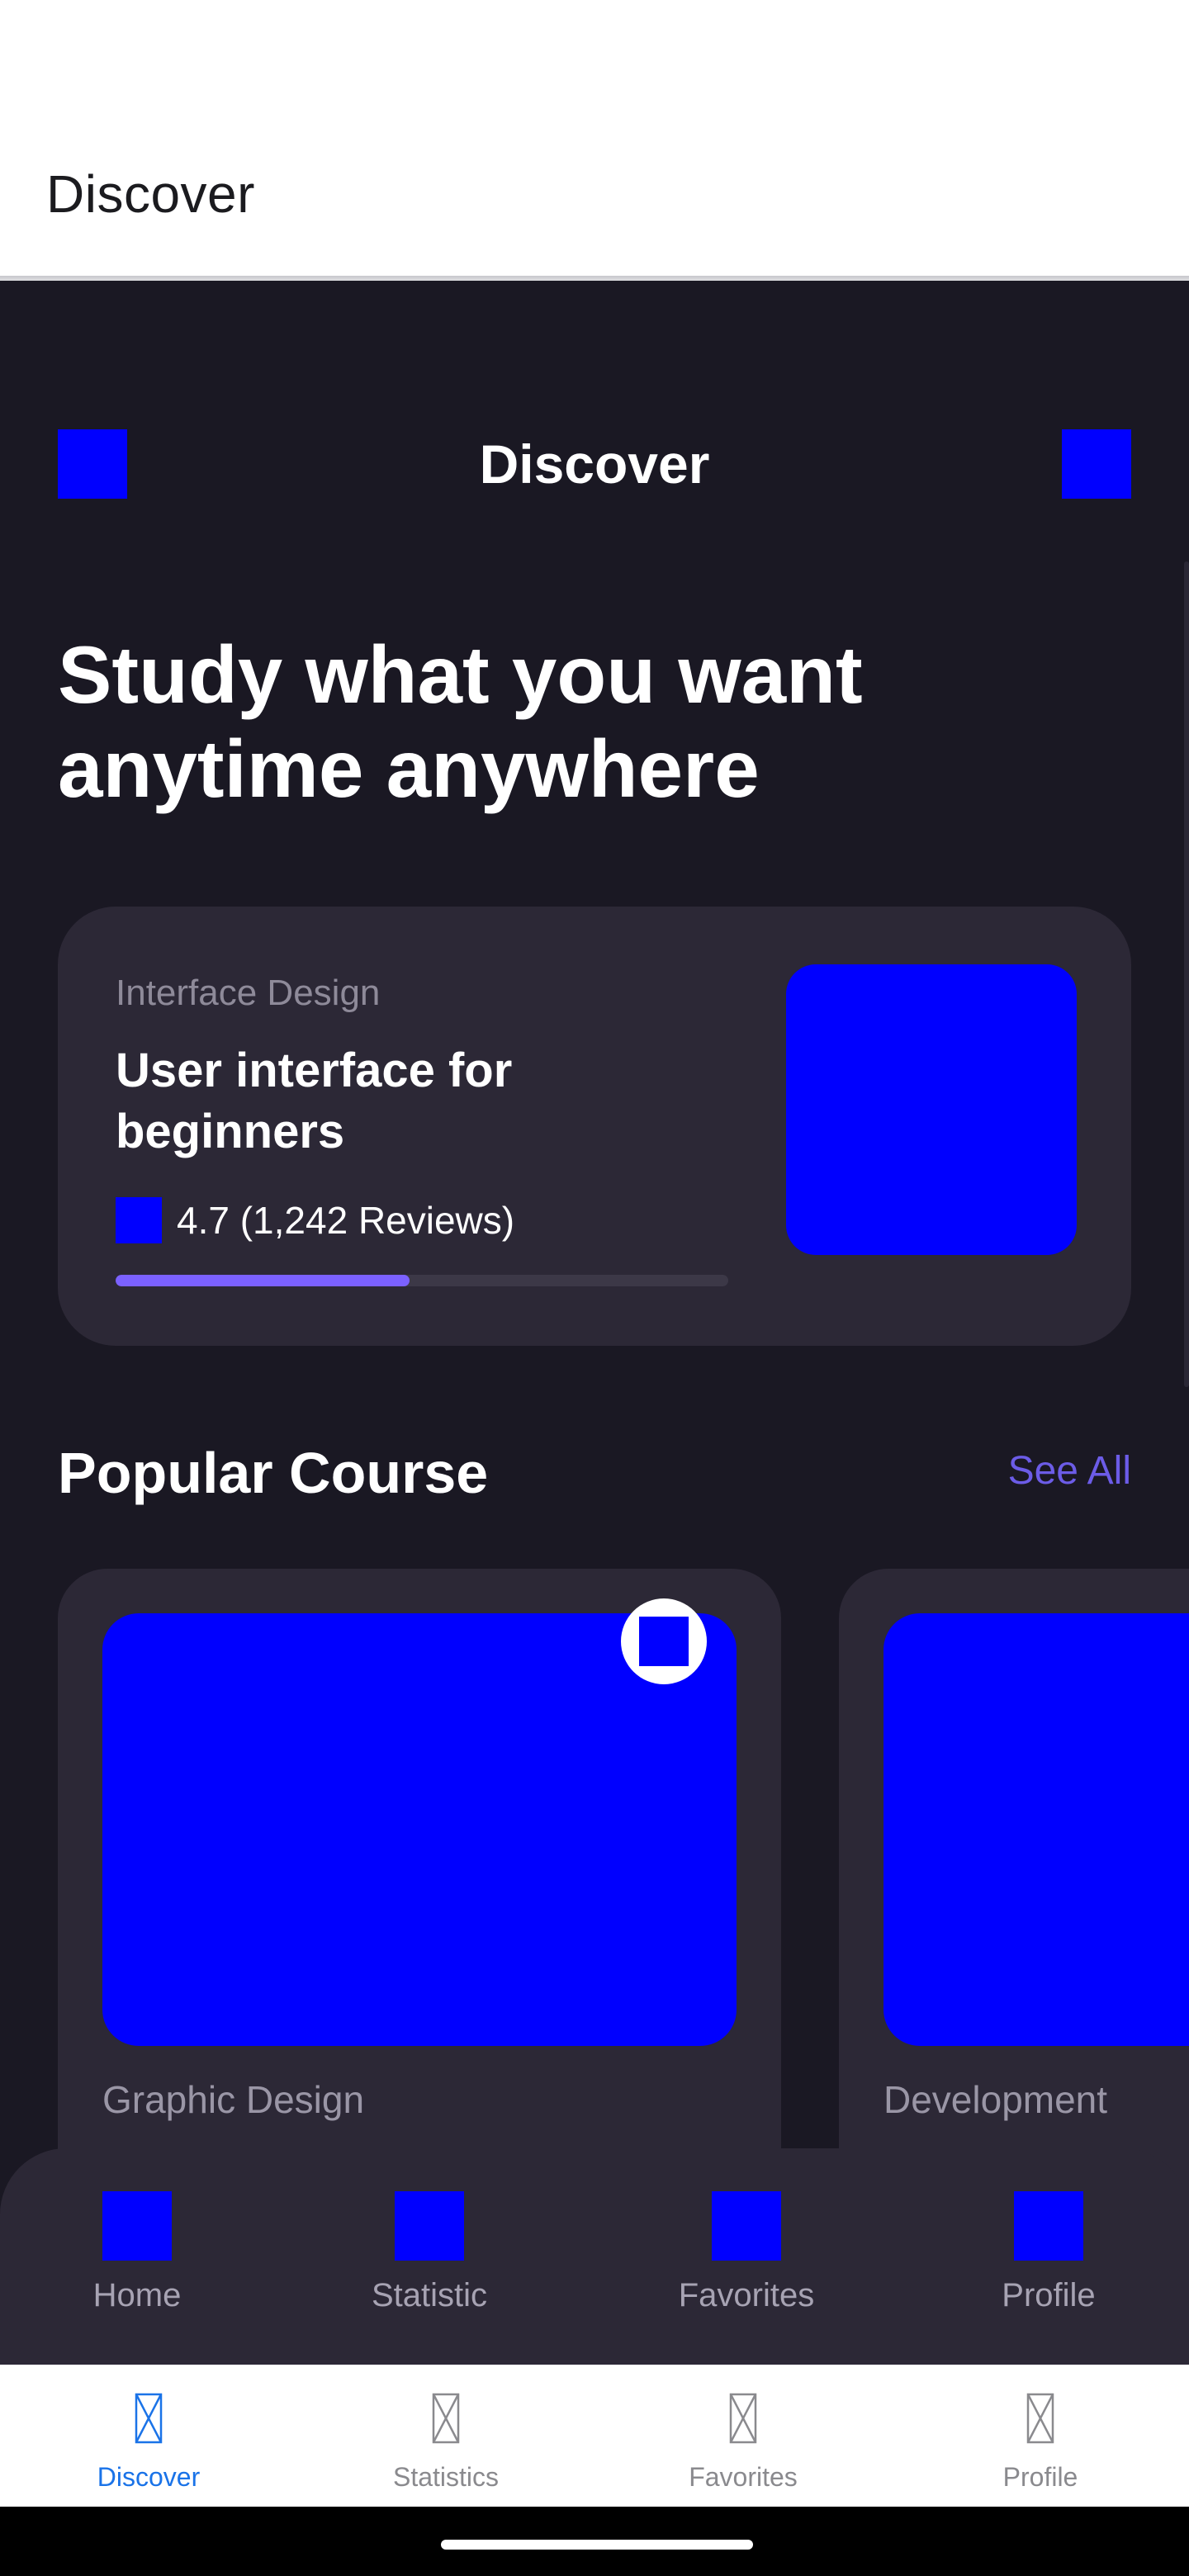 This screenshot has width=1189, height=2576. I want to click on tab-favorites: Favorites, so click(743, 2443).